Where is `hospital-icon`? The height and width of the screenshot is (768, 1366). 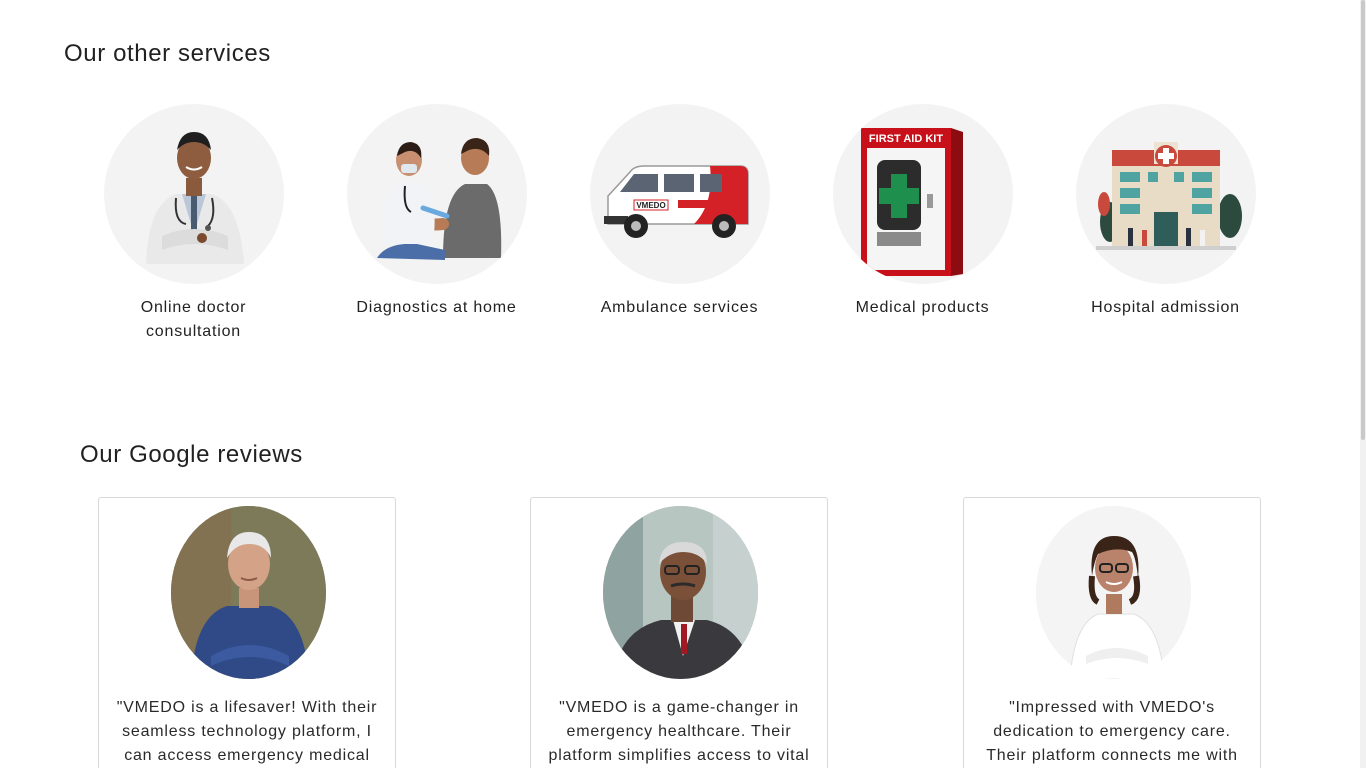 hospital-icon is located at coordinates (1168, 196).